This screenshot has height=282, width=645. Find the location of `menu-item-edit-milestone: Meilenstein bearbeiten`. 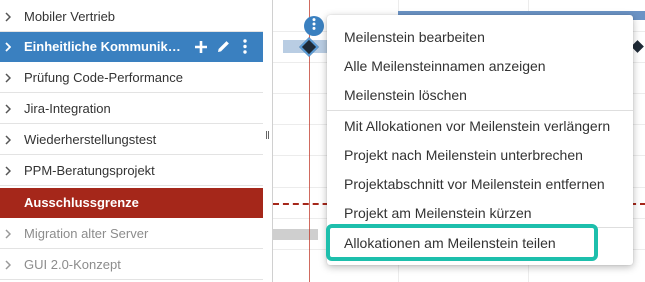

menu-item-edit-milestone: Meilenstein bearbeiten is located at coordinates (480, 36).